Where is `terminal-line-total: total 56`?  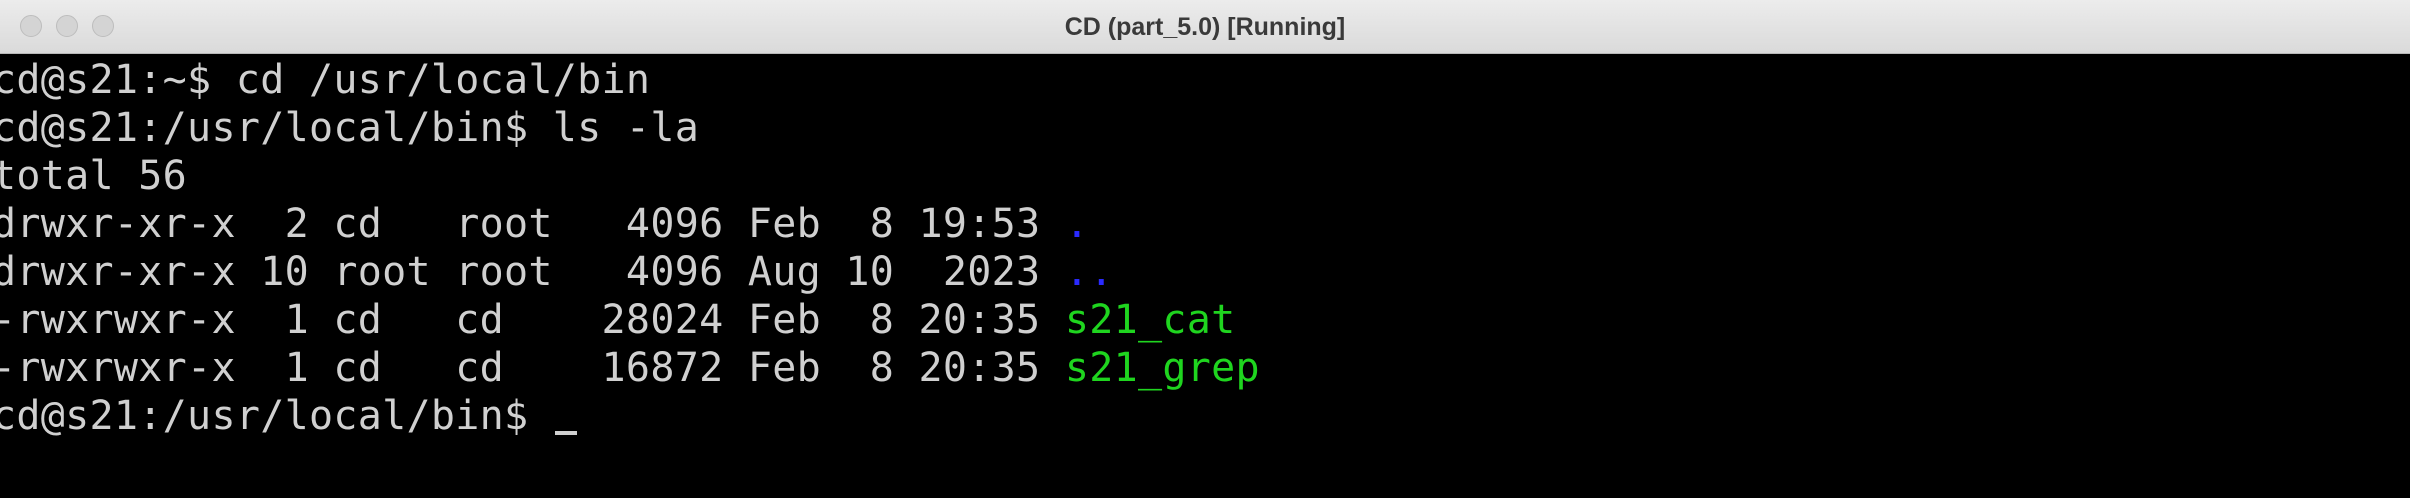 terminal-line-total: total 56 is located at coordinates (93, 176).